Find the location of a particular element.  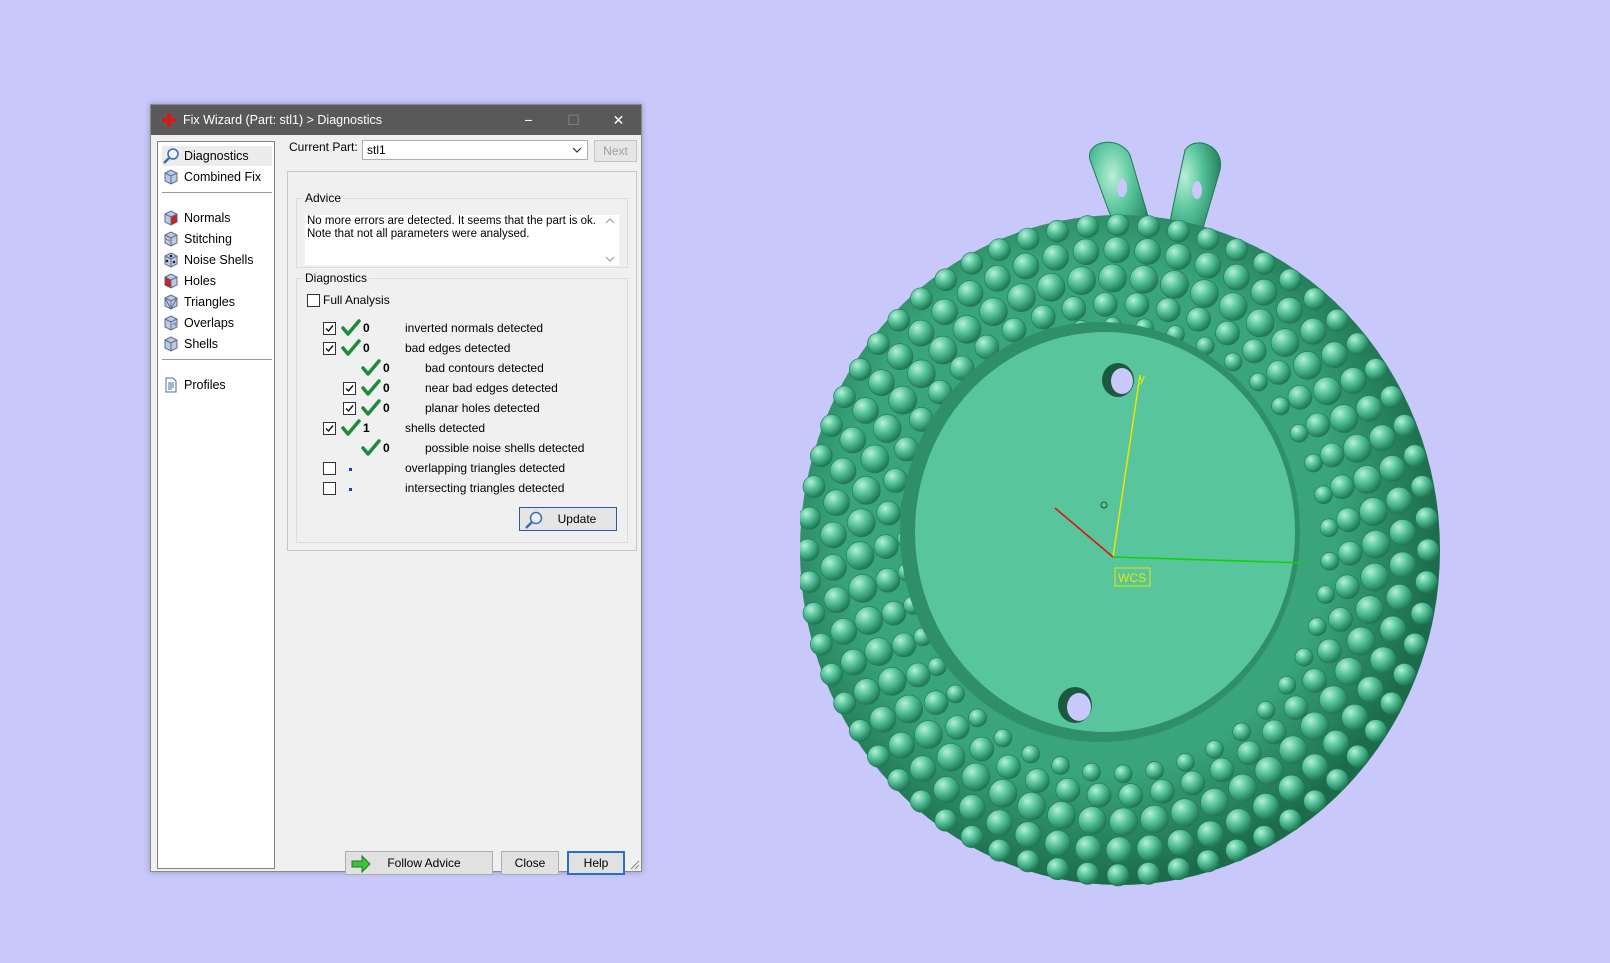

nav-item-label: Profiles is located at coordinates (205, 385).